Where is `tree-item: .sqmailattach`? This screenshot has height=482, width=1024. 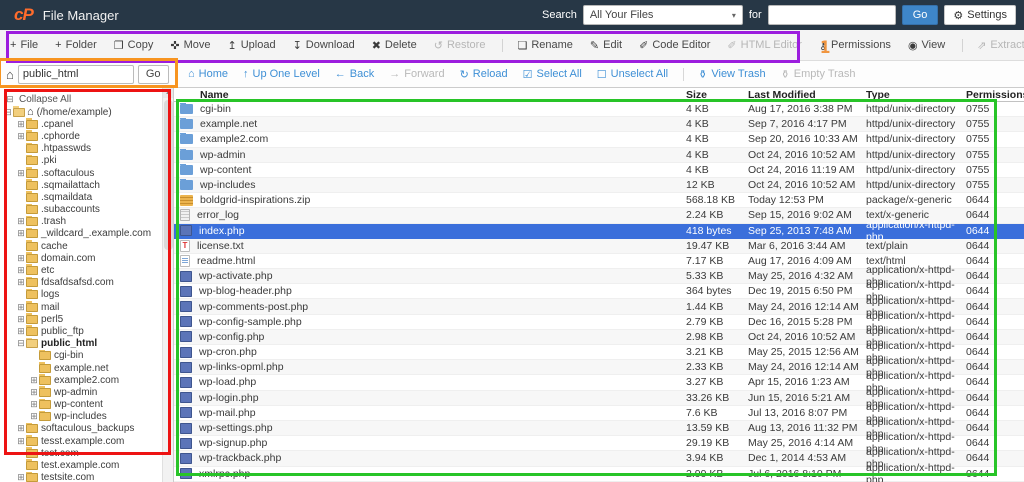 tree-item: .sqmailattach is located at coordinates (81, 185).